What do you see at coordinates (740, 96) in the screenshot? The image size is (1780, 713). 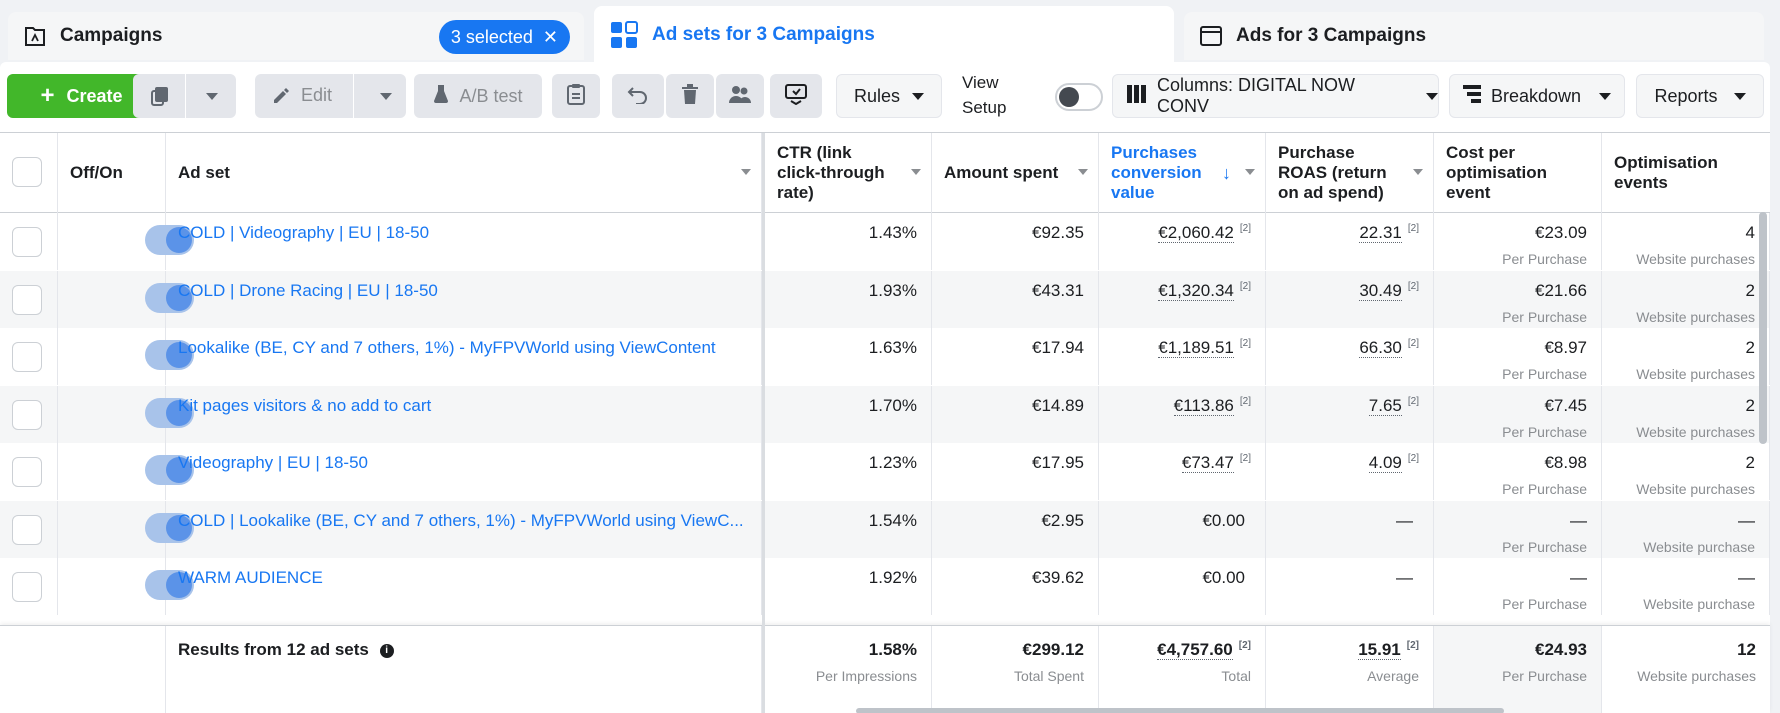 I see `audience-button` at bounding box center [740, 96].